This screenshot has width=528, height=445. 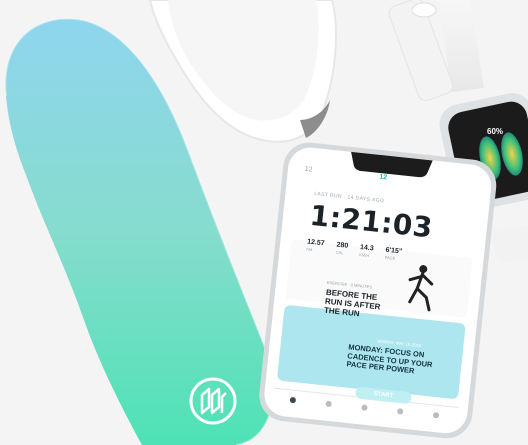 What do you see at coordinates (242, 71) in the screenshot?
I see `shoe` at bounding box center [242, 71].